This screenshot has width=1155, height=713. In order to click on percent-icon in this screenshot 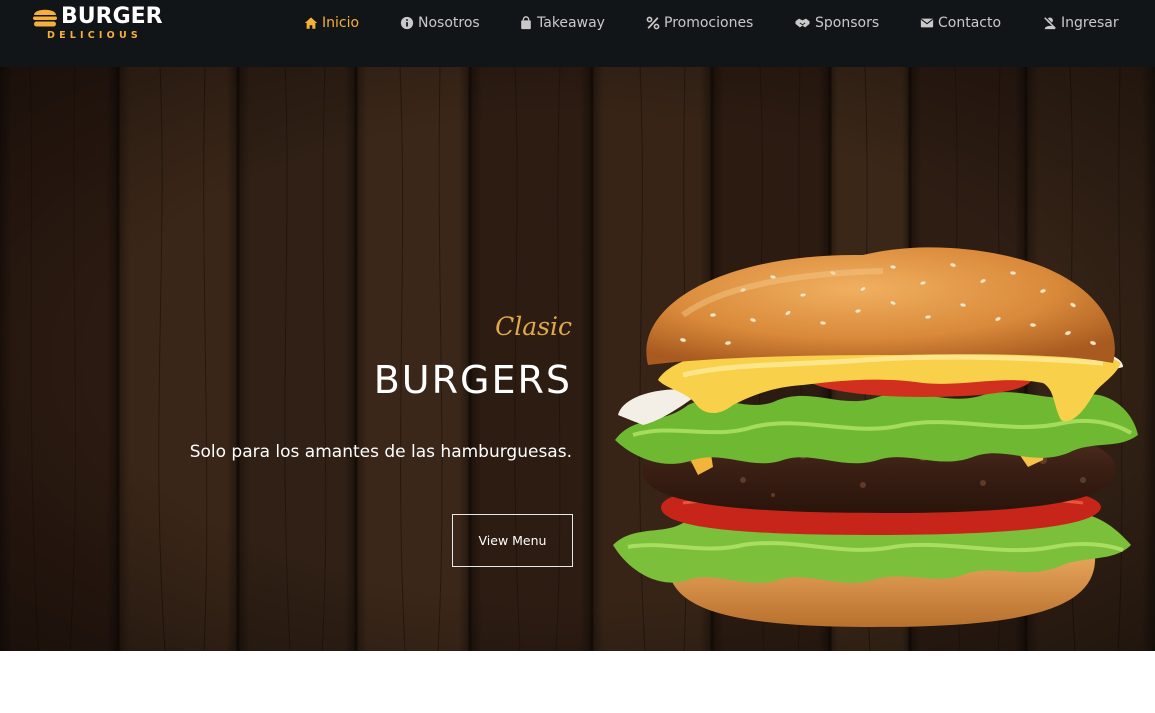, I will do `click(653, 23)`.